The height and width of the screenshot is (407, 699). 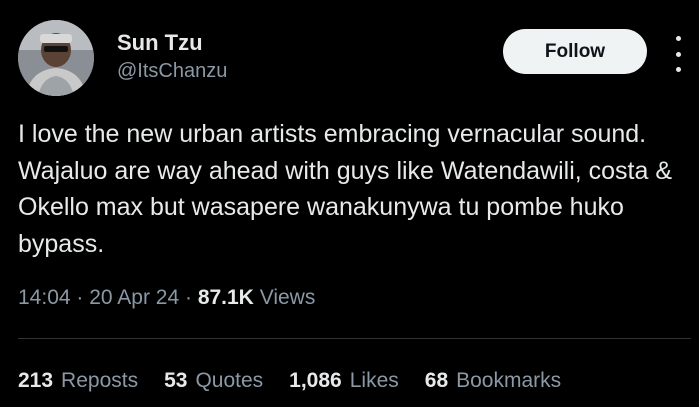 What do you see at coordinates (315, 380) in the screenshot?
I see `likes-count: 1,086` at bounding box center [315, 380].